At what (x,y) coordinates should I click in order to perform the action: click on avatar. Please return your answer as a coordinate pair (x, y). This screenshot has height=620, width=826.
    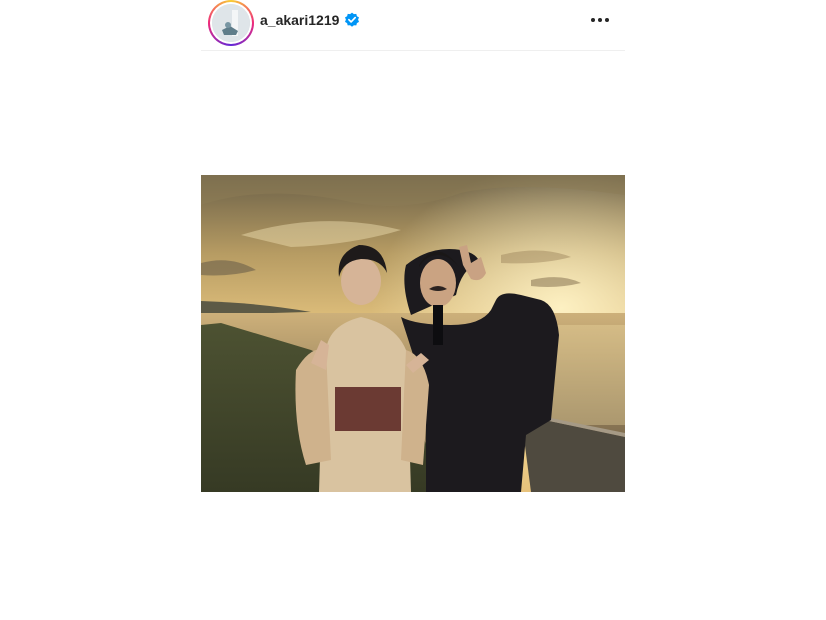
    Looking at the image, I should click on (231, 23).